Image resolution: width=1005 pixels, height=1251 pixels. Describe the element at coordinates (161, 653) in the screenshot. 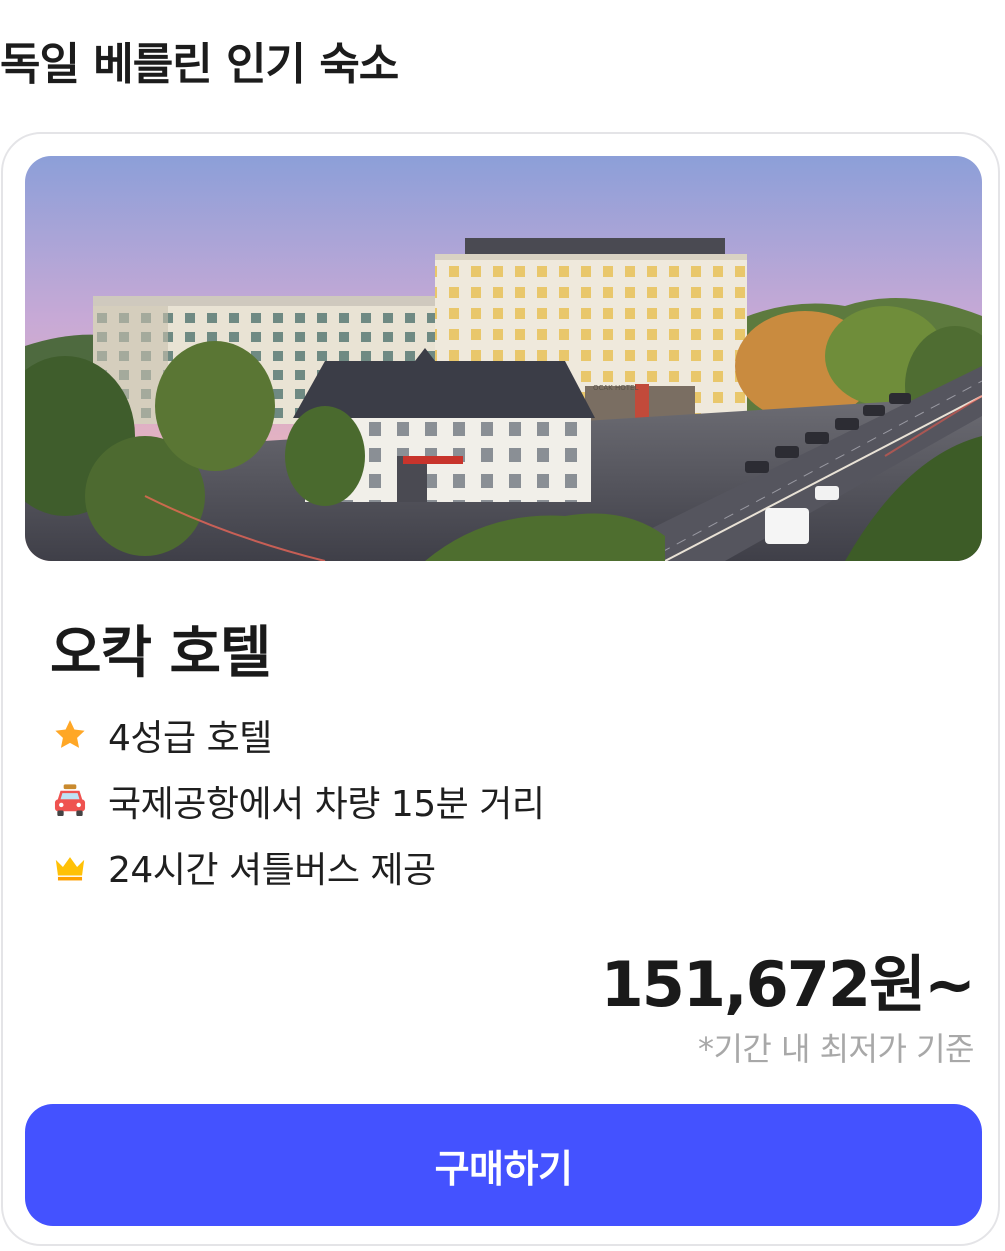

I see `hotel-name: 오칵 호텔` at that location.